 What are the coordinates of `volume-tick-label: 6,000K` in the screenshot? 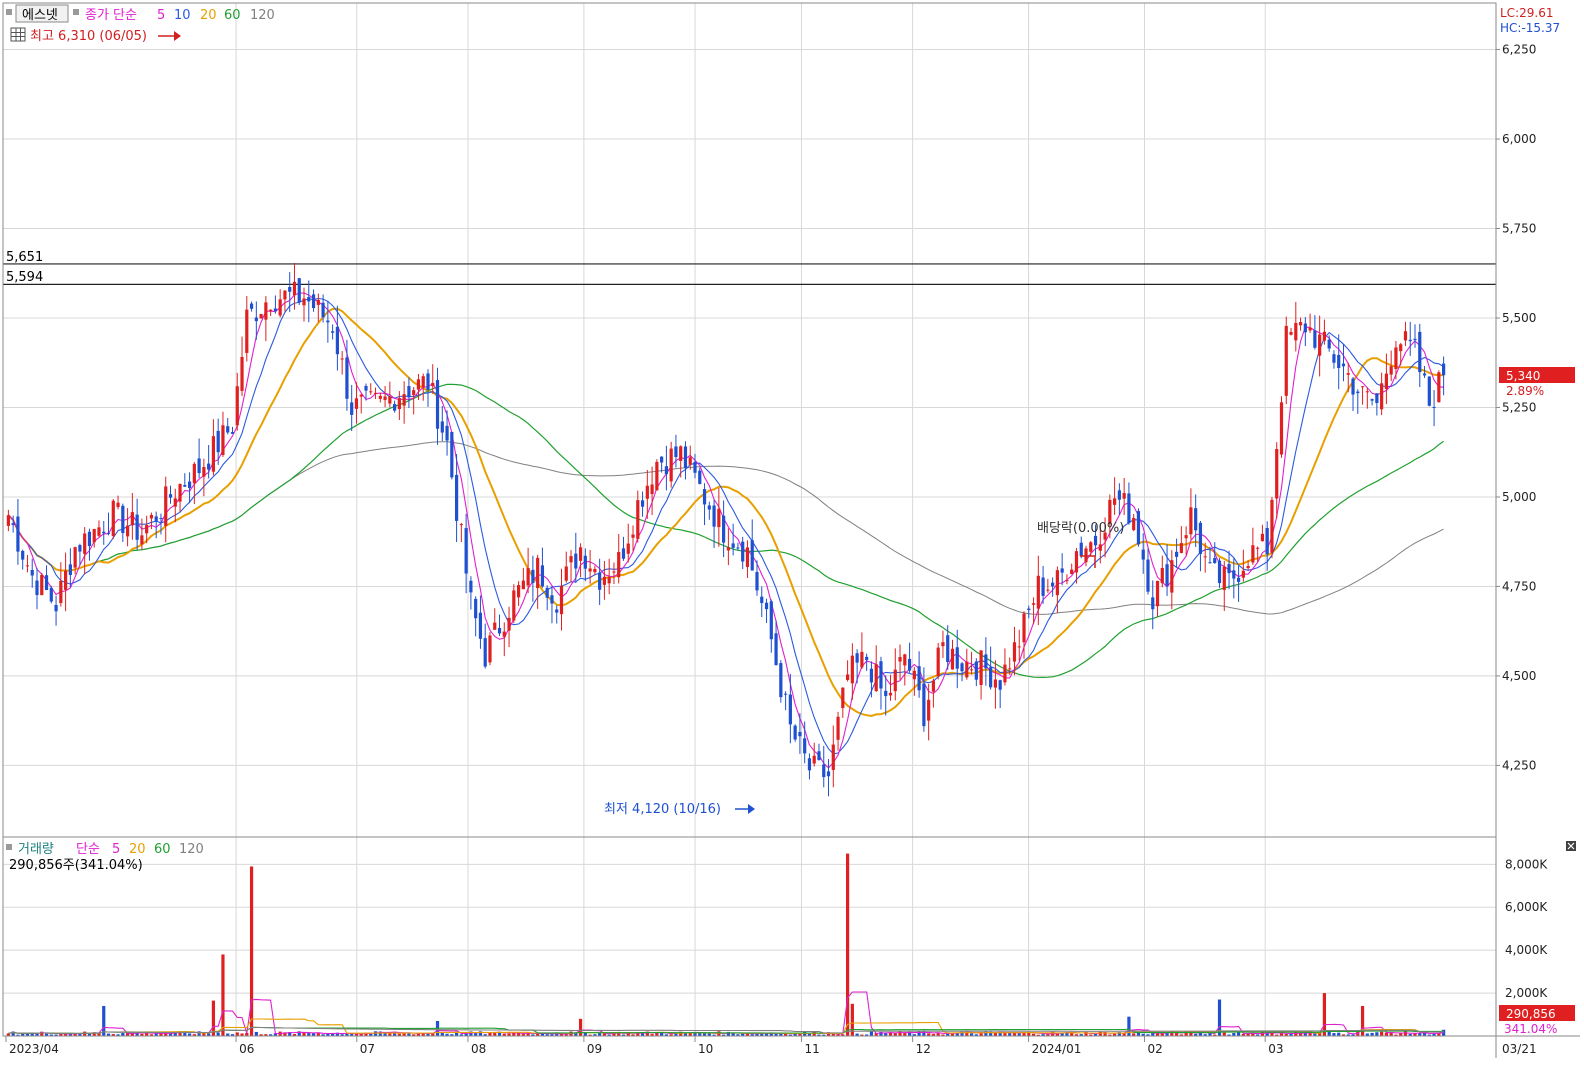 It's located at (1526, 907).